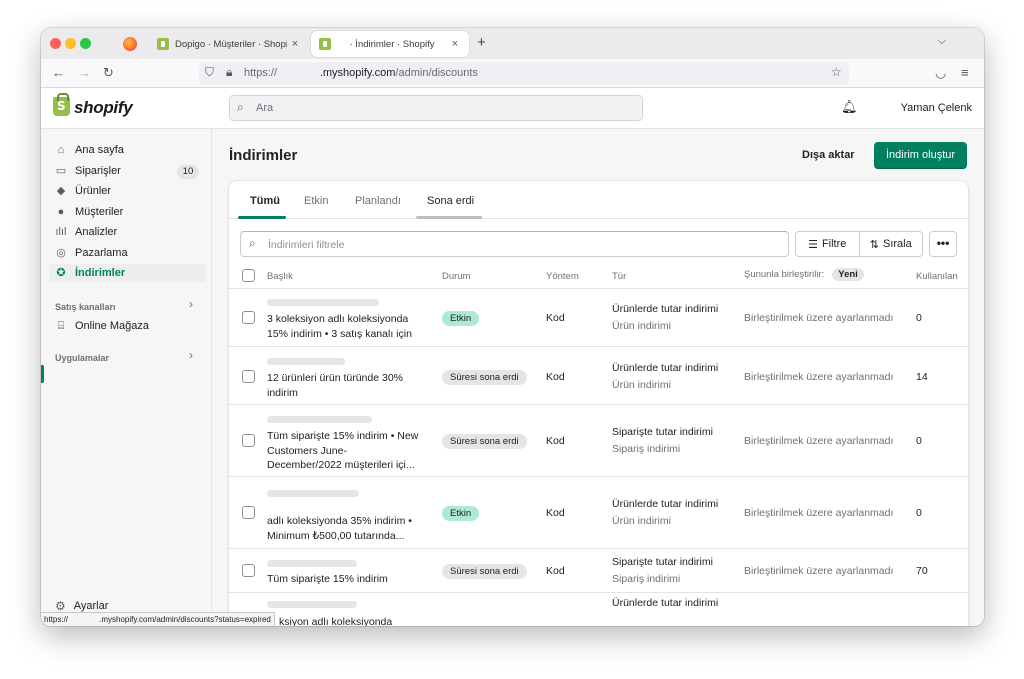 The width and height of the screenshot is (1024, 679). What do you see at coordinates (261, 73) in the screenshot?
I see `url-prefix: https://` at bounding box center [261, 73].